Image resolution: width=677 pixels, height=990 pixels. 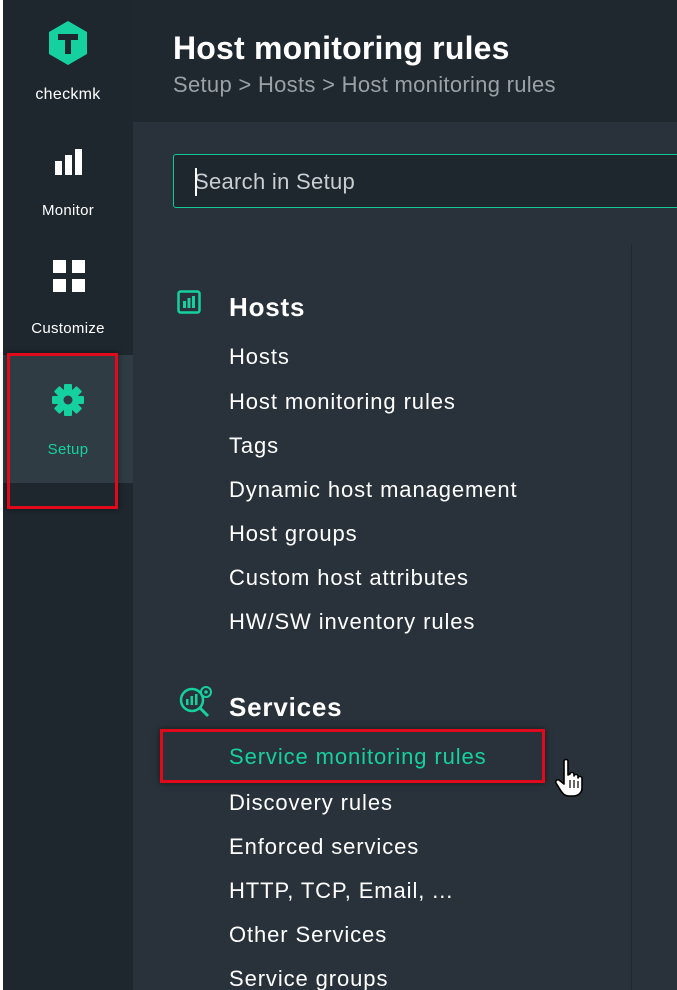 What do you see at coordinates (352, 756) in the screenshot?
I see `service-rules-highlight-box` at bounding box center [352, 756].